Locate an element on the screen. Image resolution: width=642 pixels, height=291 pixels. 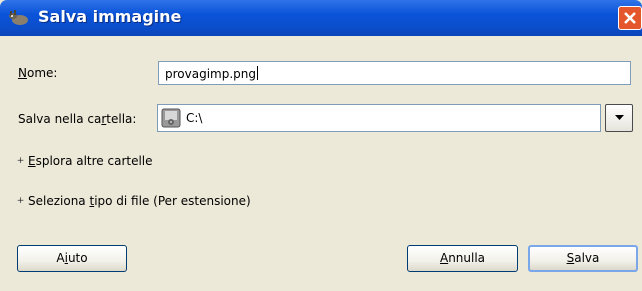
close-icon is located at coordinates (630, 18).